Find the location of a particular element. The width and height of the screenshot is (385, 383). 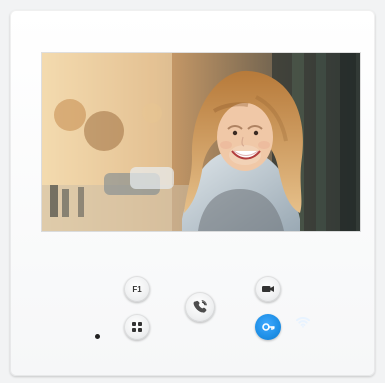

handset-speech-icon is located at coordinates (200, 306).